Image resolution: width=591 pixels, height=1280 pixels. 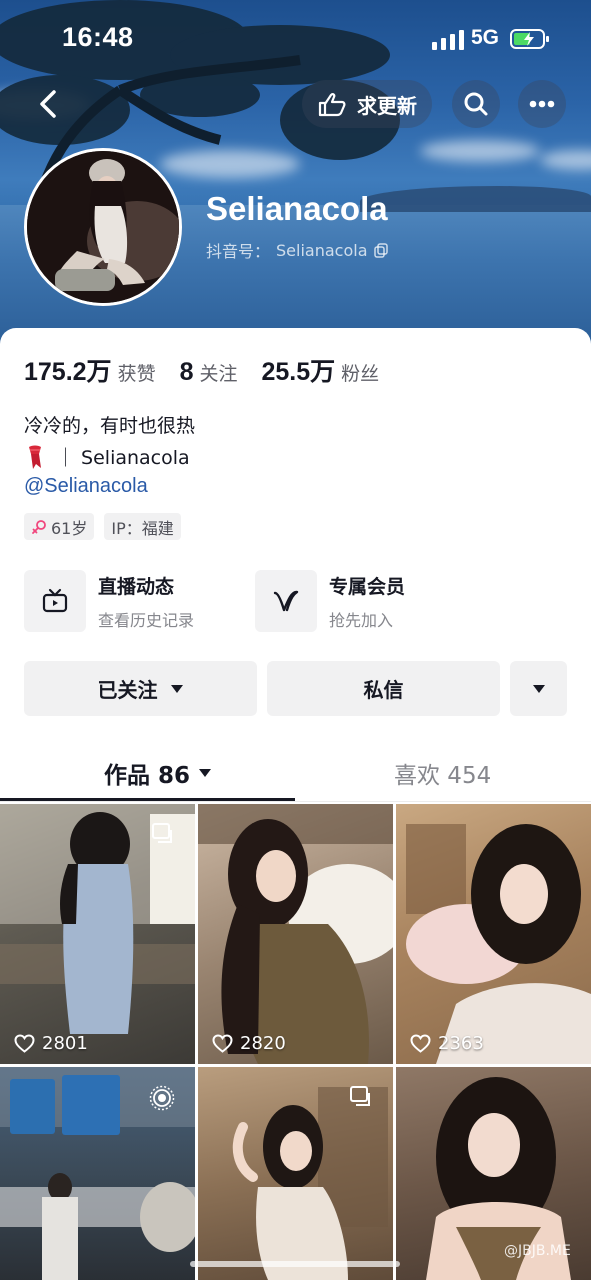 I want to click on douyin-id-label: 抖音号：, so click(x=238, y=251).